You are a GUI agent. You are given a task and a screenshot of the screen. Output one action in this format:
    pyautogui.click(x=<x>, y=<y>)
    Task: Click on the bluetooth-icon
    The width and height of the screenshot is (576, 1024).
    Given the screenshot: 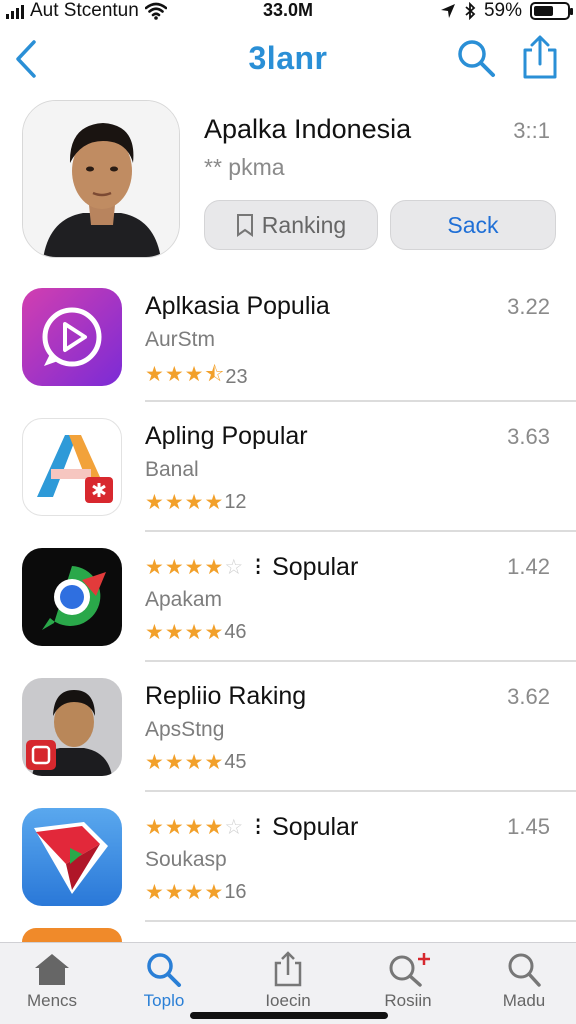 What is the action you would take?
    pyautogui.click(x=470, y=11)
    